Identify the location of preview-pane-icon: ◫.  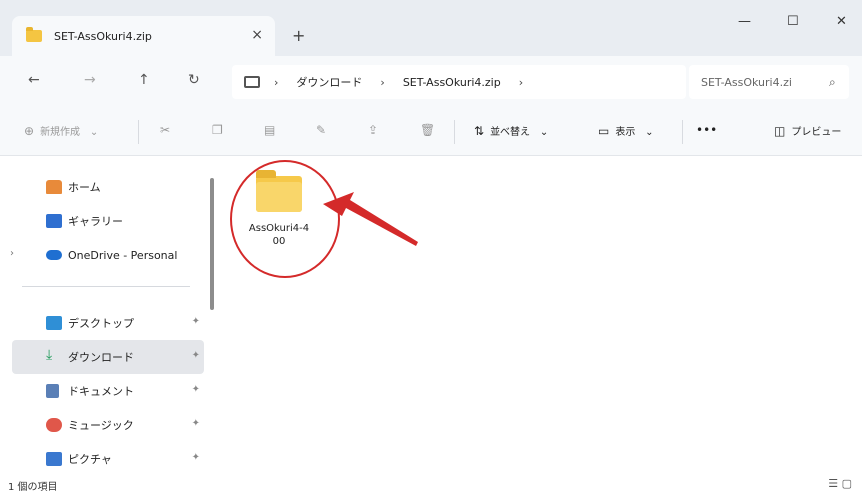
(780, 131).